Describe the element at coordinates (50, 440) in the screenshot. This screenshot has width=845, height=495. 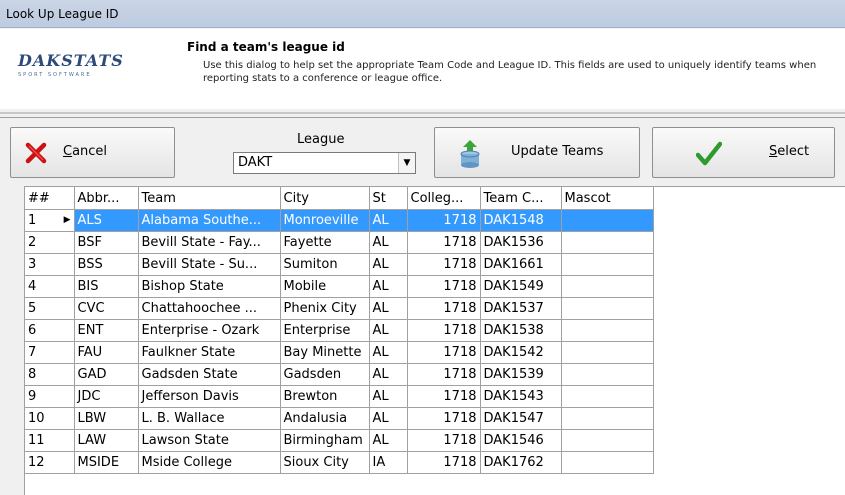
I see `row-number-cell: 11` at that location.